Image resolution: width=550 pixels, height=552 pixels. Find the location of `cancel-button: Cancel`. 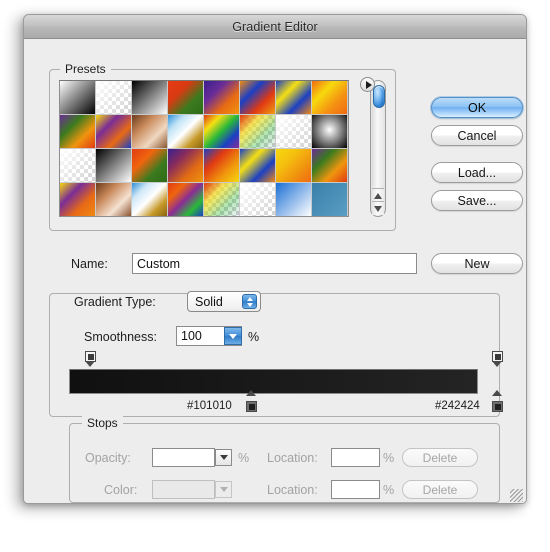

cancel-button: Cancel is located at coordinates (477, 135).